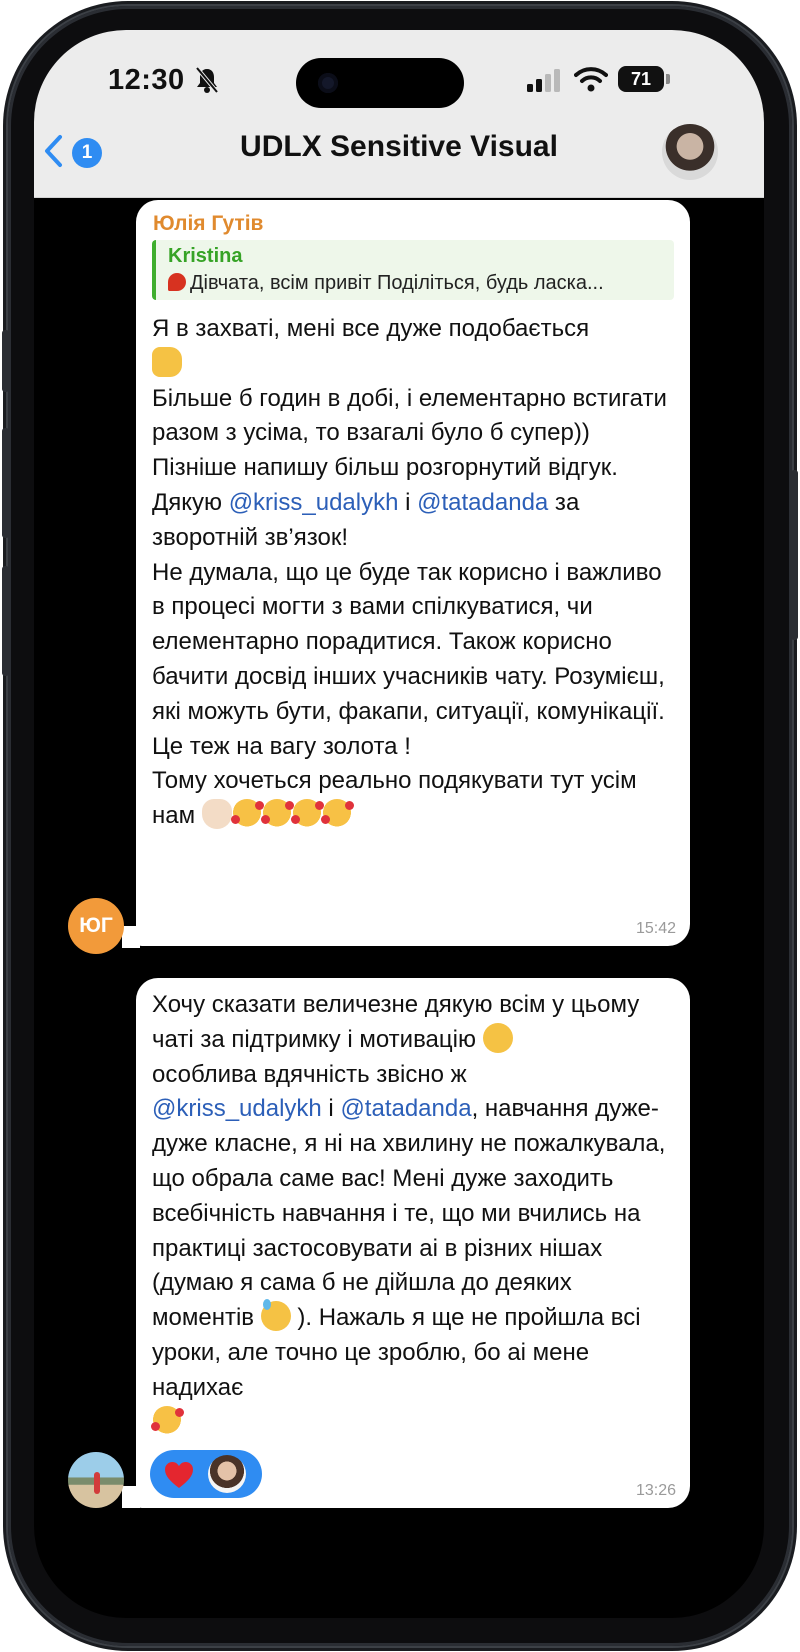 The width and height of the screenshot is (800, 1652). Describe the element at coordinates (371, 328) in the screenshot. I see `message-segment: Я в захваті, мені все дуже подобається` at that location.